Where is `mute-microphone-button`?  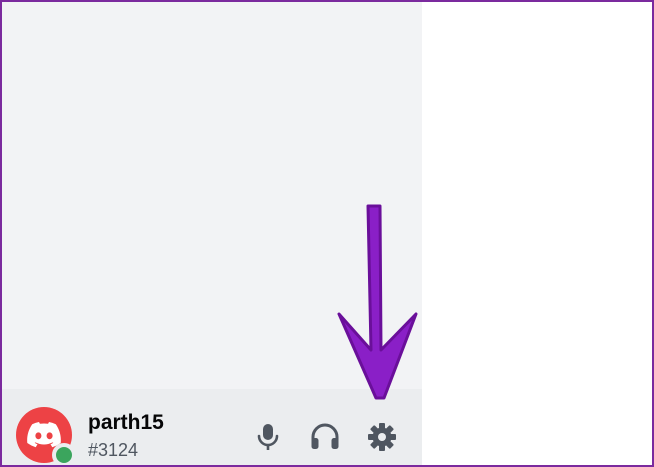
mute-microphone-button is located at coordinates (268, 437).